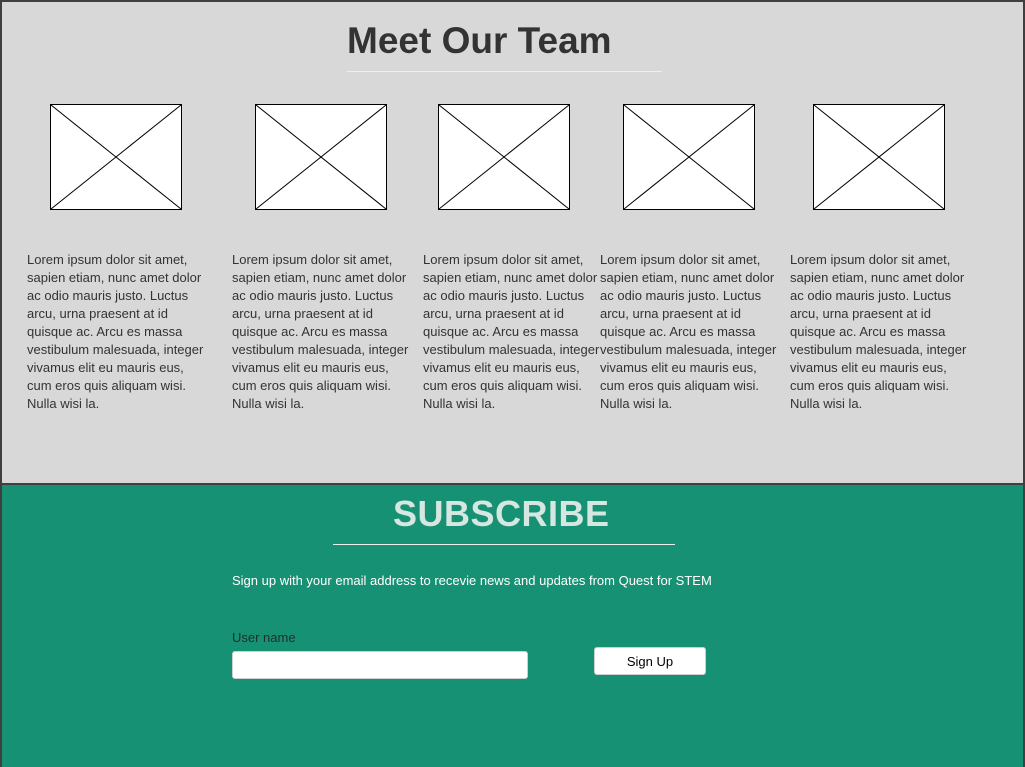  I want to click on signup-button: Sign Up, so click(650, 661).